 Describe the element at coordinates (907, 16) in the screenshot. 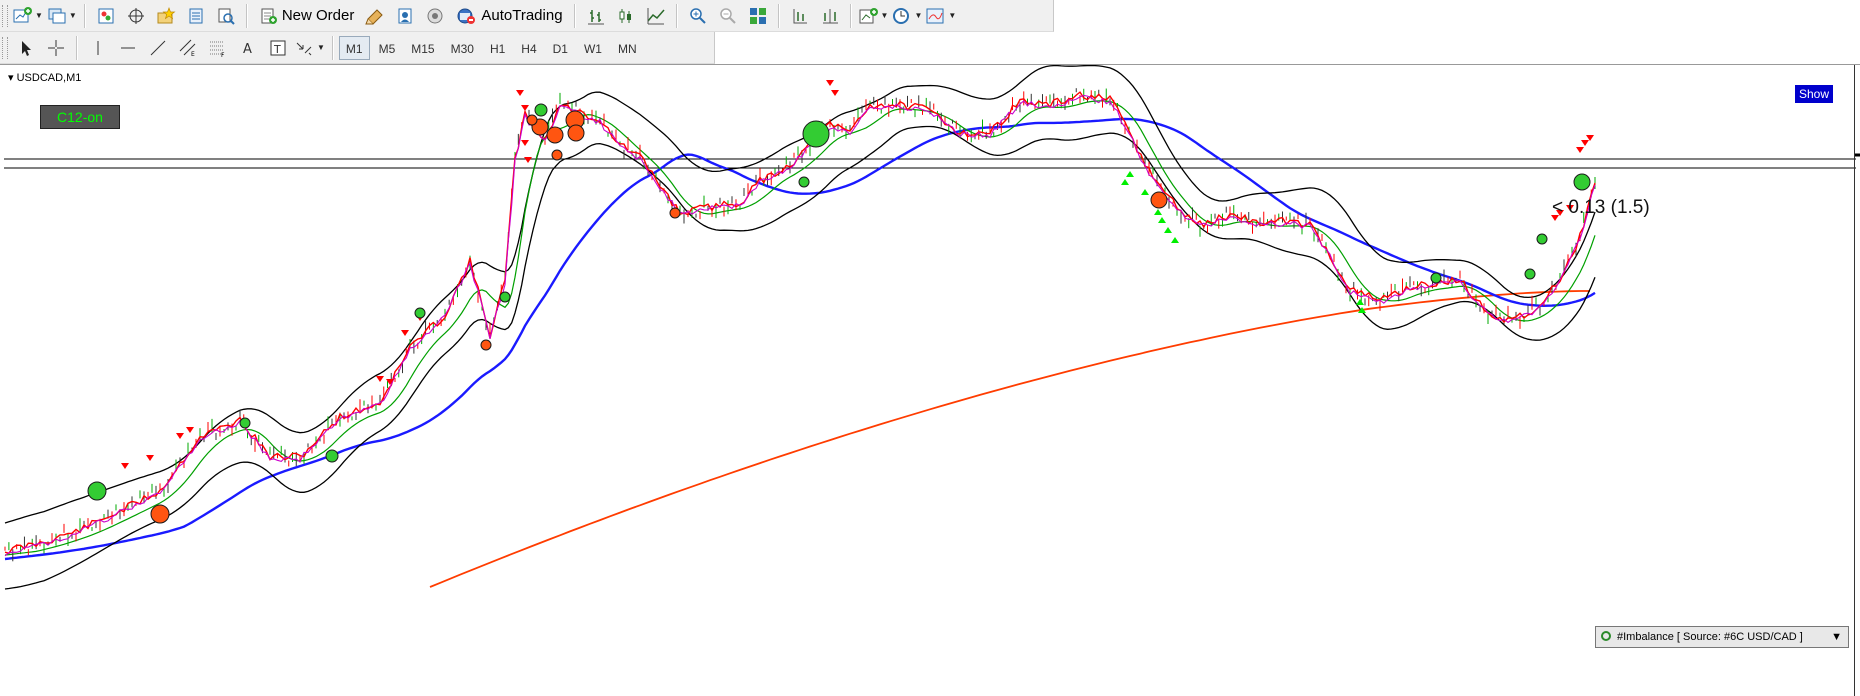

I see `periods-icon: ▼` at that location.